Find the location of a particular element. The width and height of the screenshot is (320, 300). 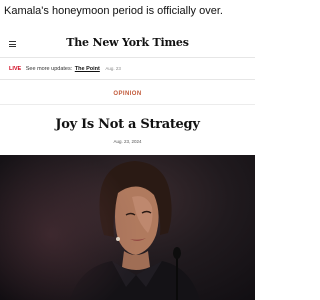

live-date: Aug. 23 is located at coordinates (113, 68).